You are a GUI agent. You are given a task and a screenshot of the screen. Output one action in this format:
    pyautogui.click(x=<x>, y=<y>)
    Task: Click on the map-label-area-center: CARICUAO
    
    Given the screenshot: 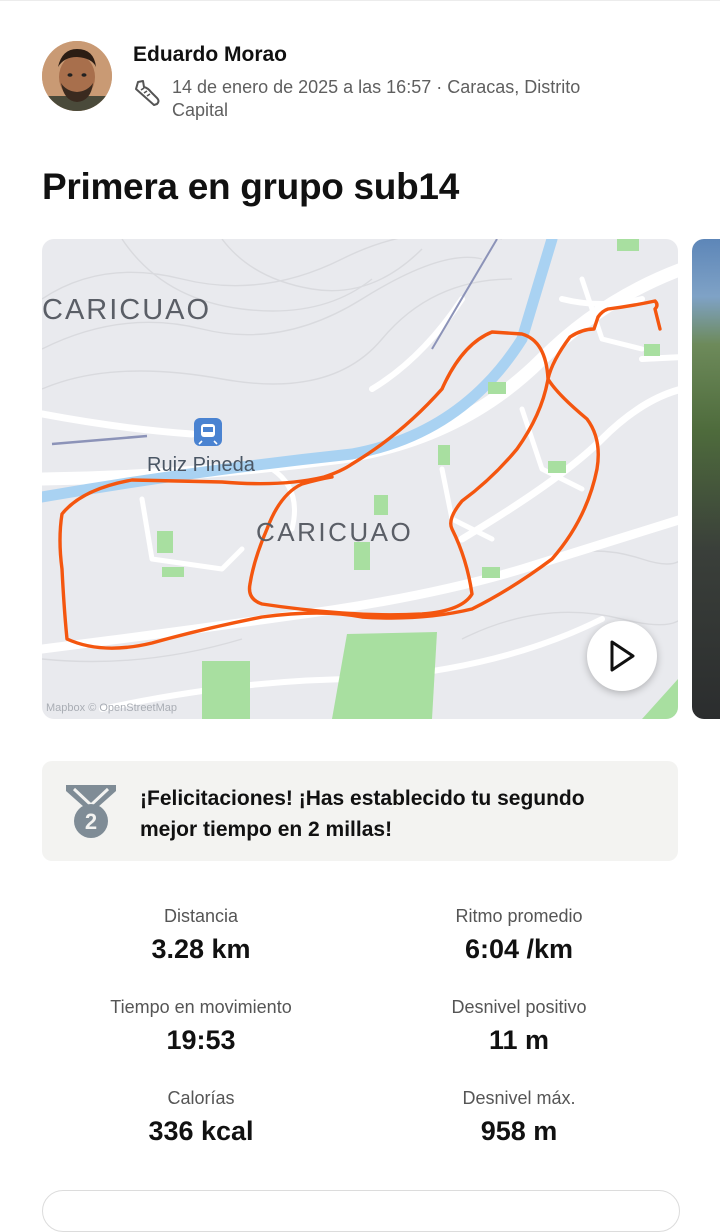 What is the action you would take?
    pyautogui.click(x=334, y=532)
    